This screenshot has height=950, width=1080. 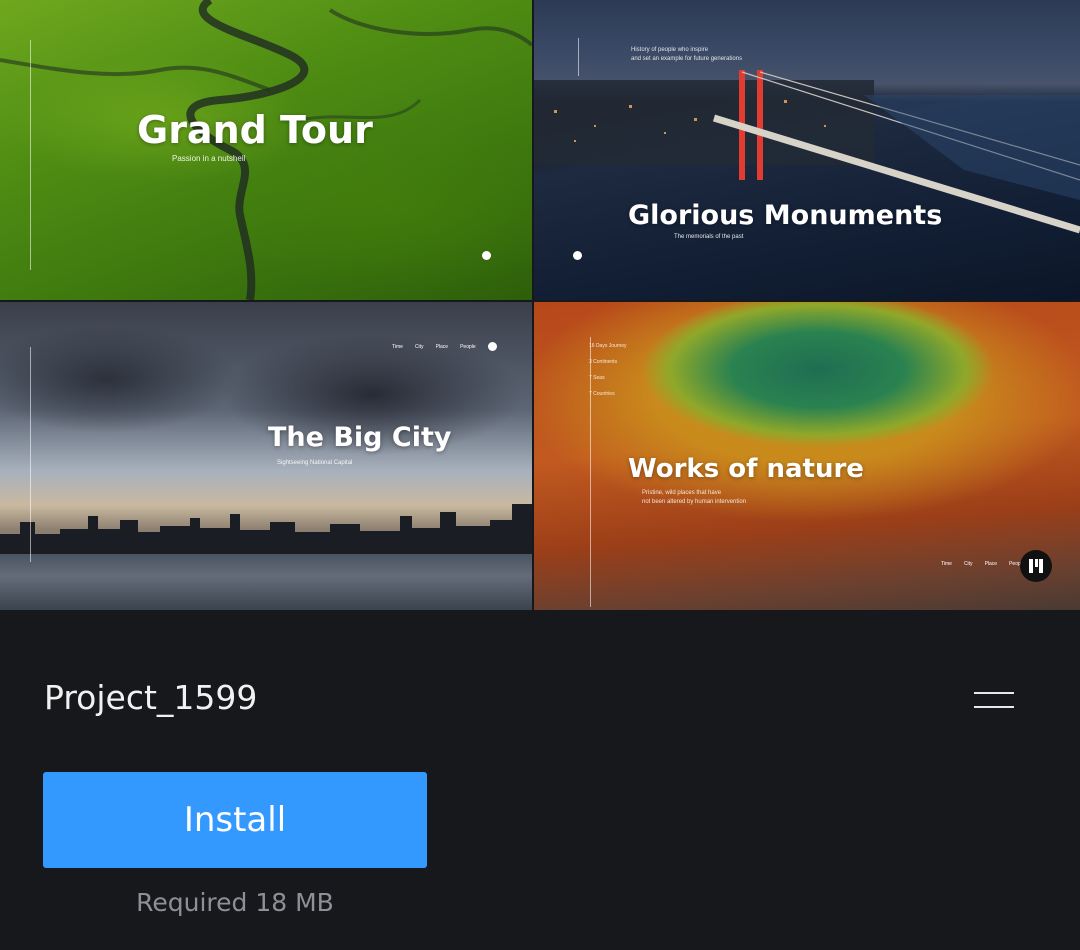 What do you see at coordinates (266, 529) in the screenshot?
I see `city-skyline-illustration` at bounding box center [266, 529].